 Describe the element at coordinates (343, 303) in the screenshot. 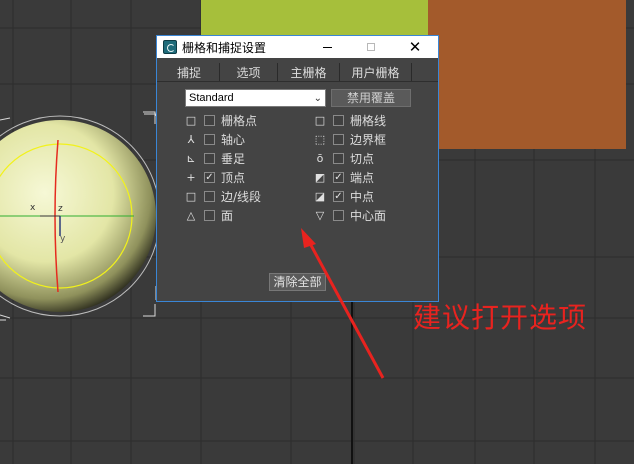

I see `annotation-arrow` at that location.